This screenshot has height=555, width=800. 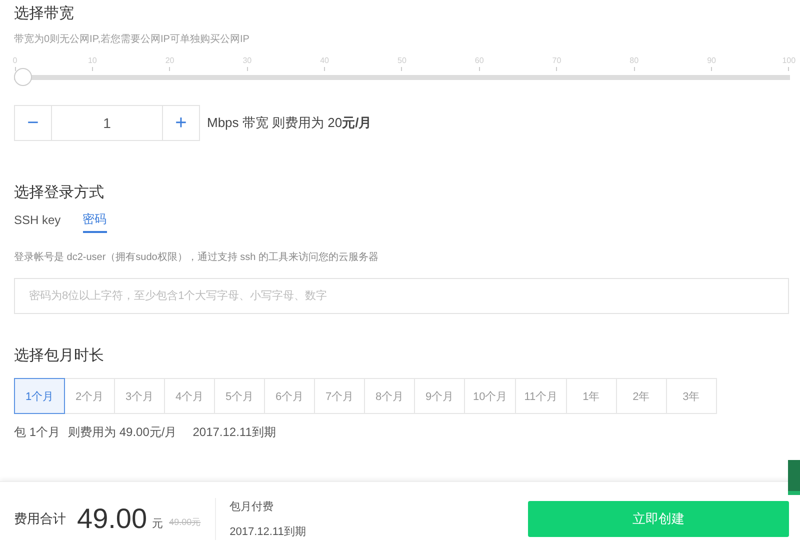 I want to click on expiry-date: 2017.12.11到期, so click(x=268, y=531).